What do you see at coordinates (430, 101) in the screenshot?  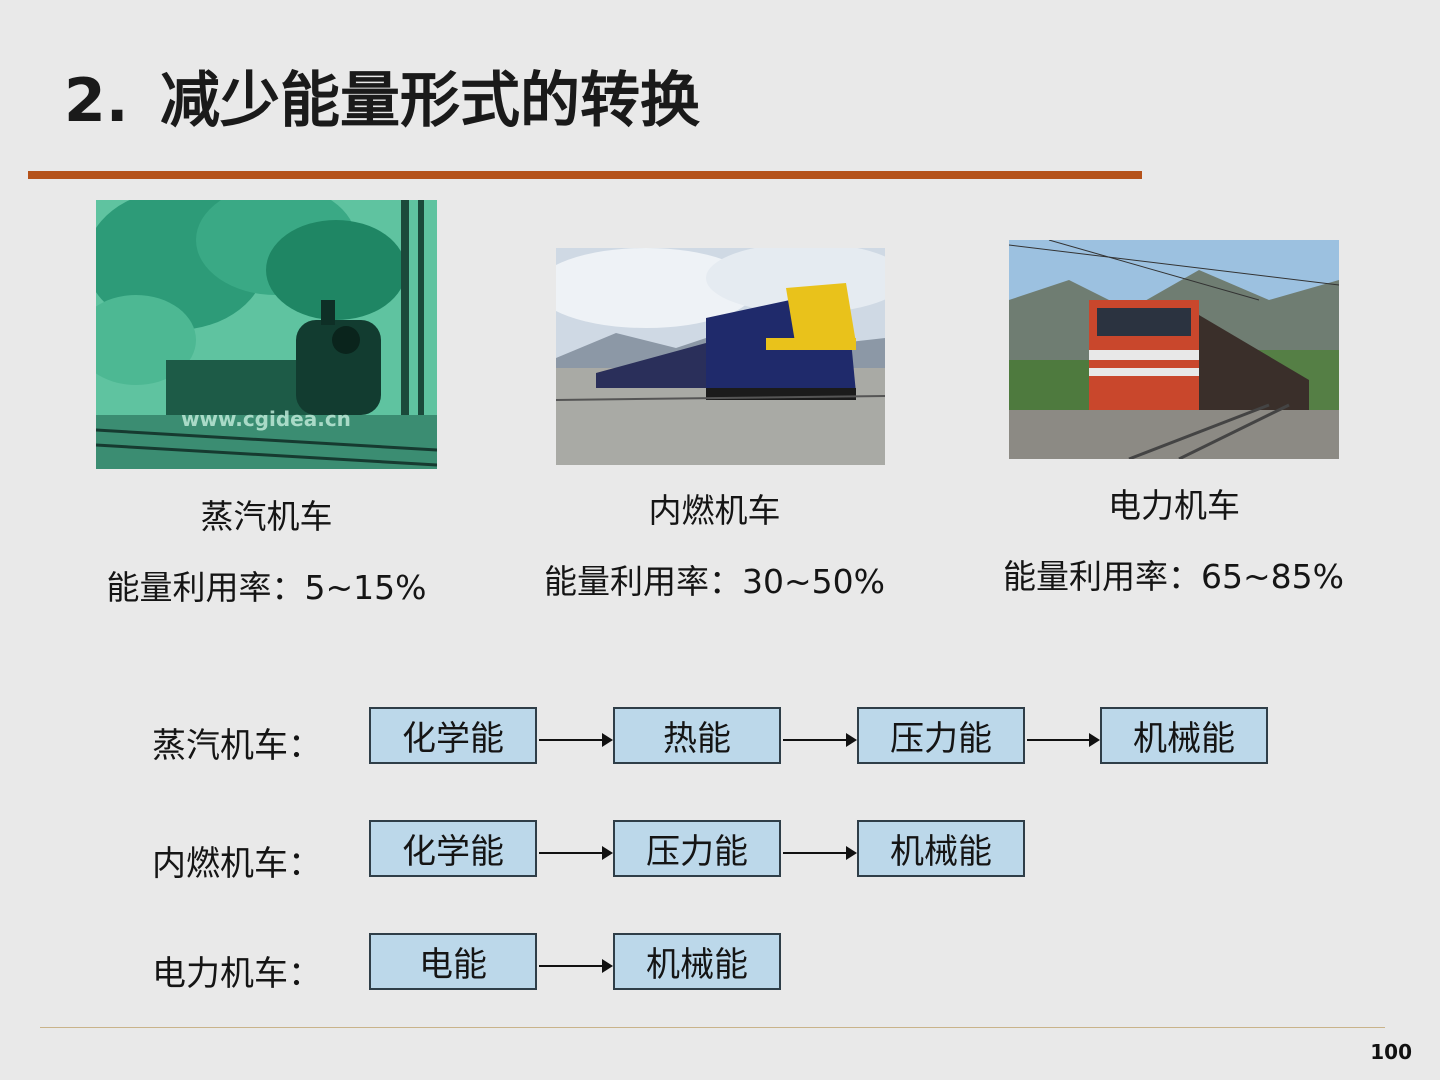 I see `title-text: 减少能量形式的转换` at bounding box center [430, 101].